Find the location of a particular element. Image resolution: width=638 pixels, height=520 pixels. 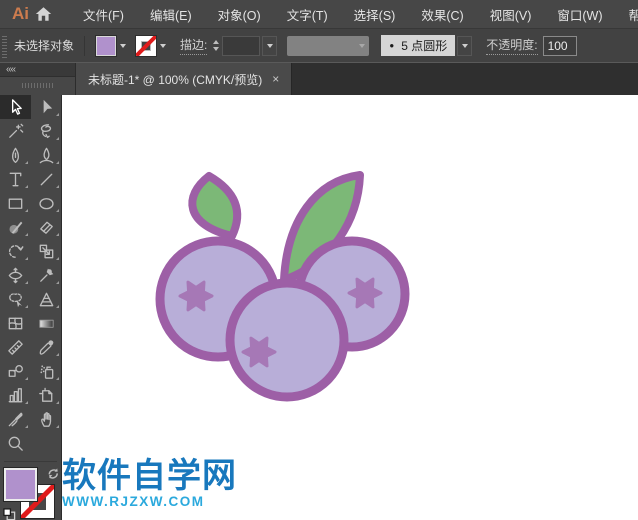

collapse-panel-button: «« is located at coordinates (11, 69).